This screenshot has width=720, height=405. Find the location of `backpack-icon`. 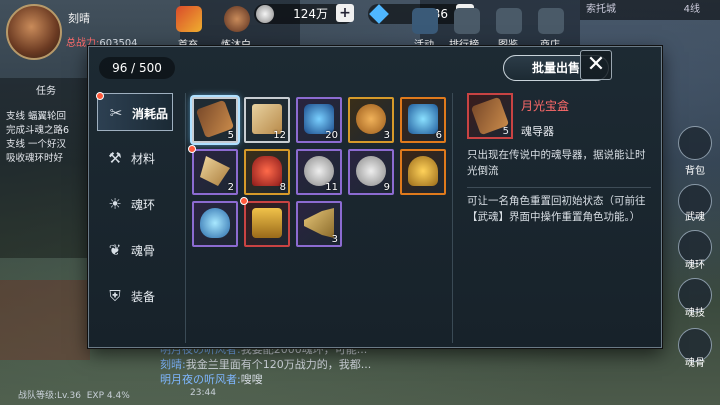

backpack-icon is located at coordinates (695, 143).